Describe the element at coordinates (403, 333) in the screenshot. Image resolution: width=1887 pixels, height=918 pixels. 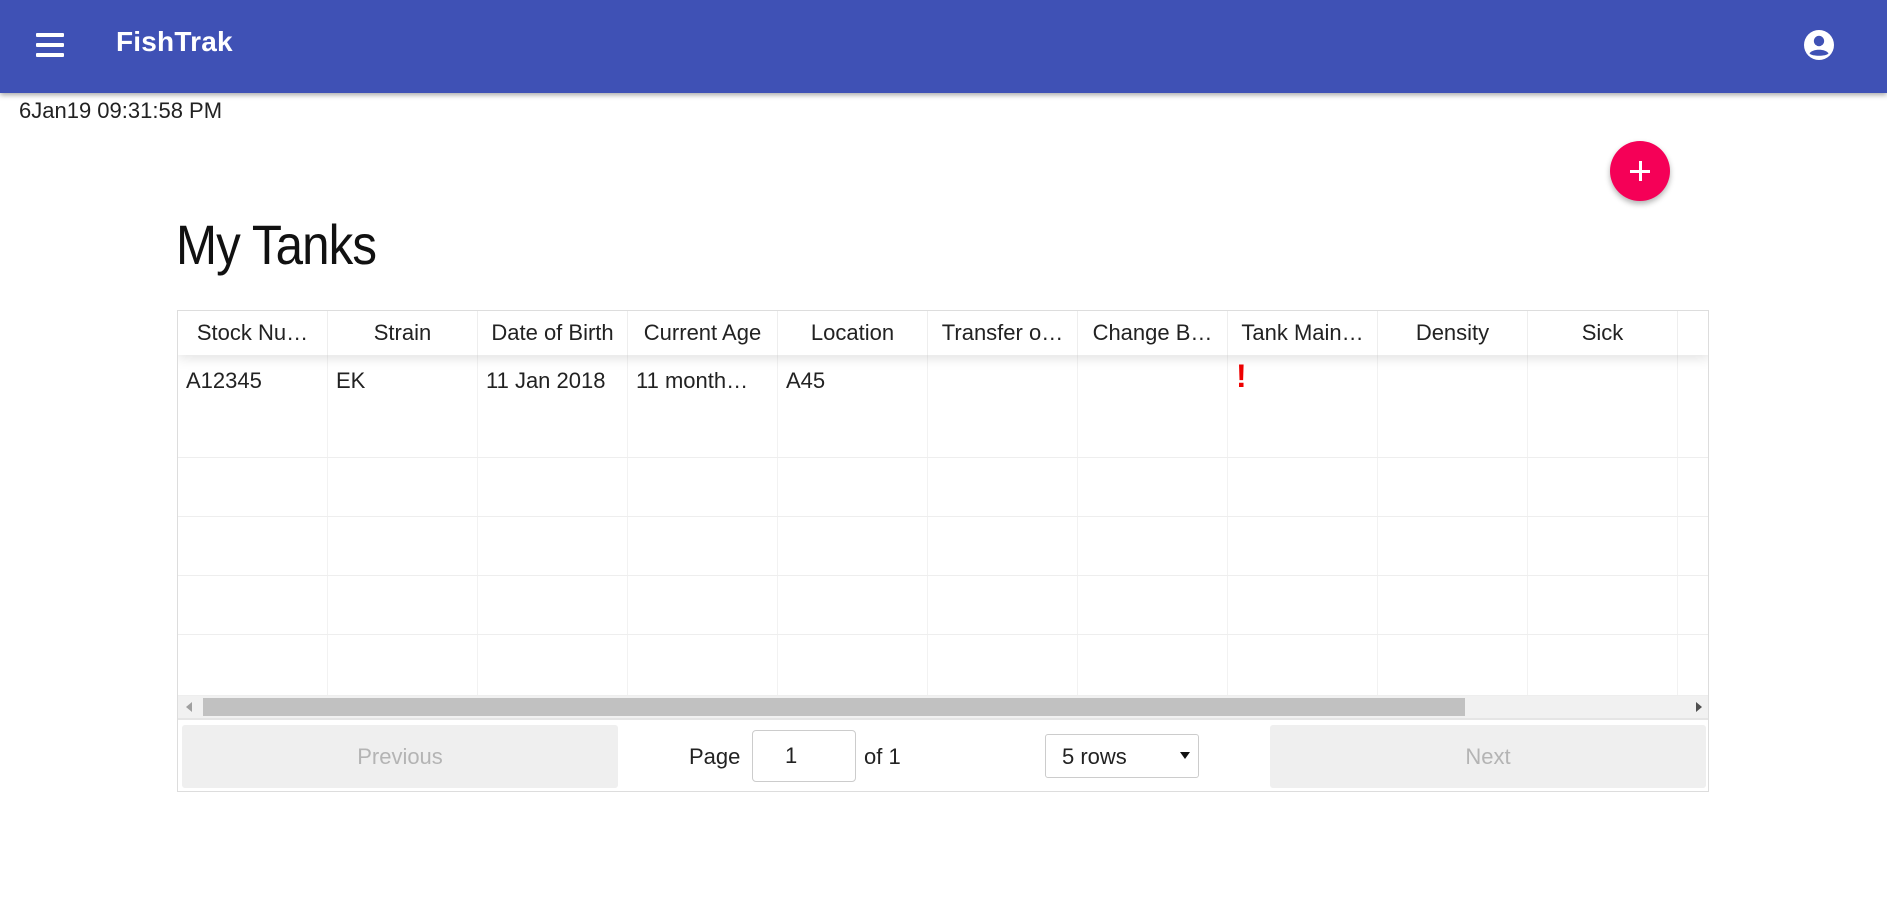
I see `column-header: Strain` at that location.